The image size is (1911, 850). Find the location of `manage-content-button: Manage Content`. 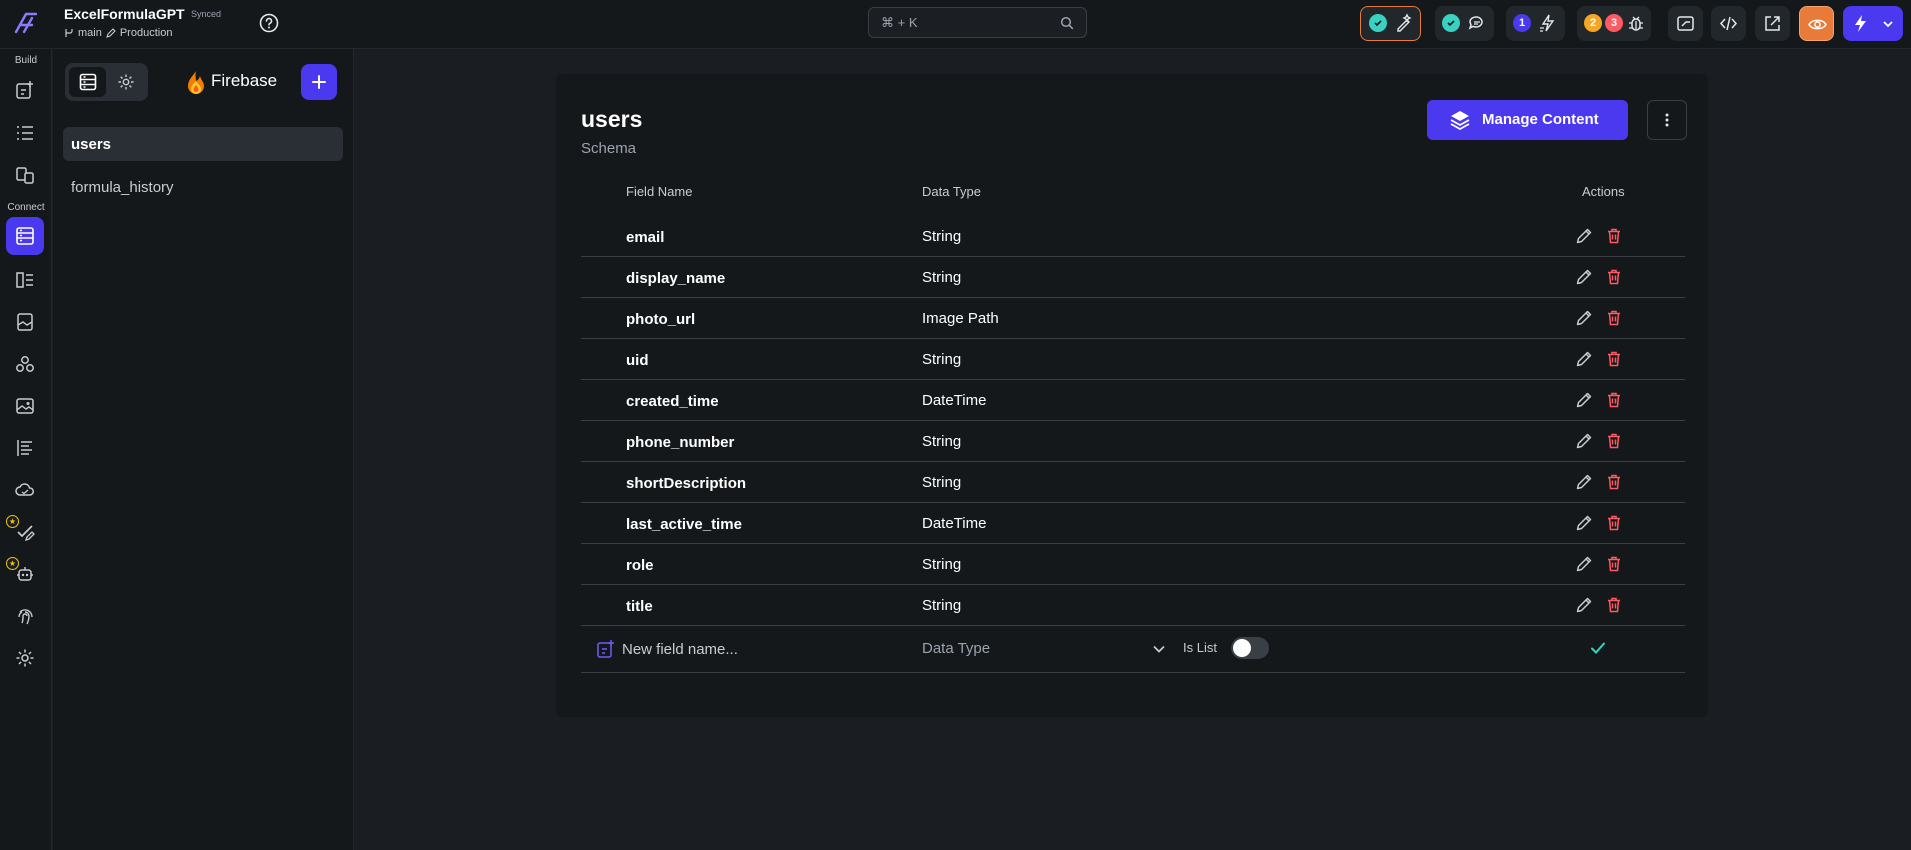

manage-content-button: Manage Content is located at coordinates (1527, 120).